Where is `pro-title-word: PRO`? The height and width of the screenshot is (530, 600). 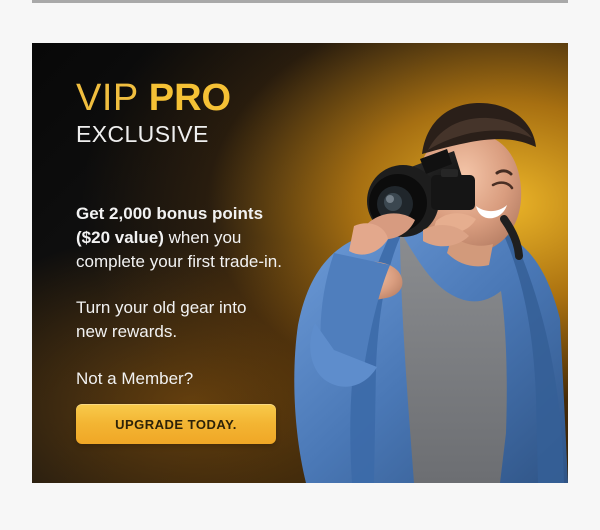
pro-title-word: PRO is located at coordinates (190, 98).